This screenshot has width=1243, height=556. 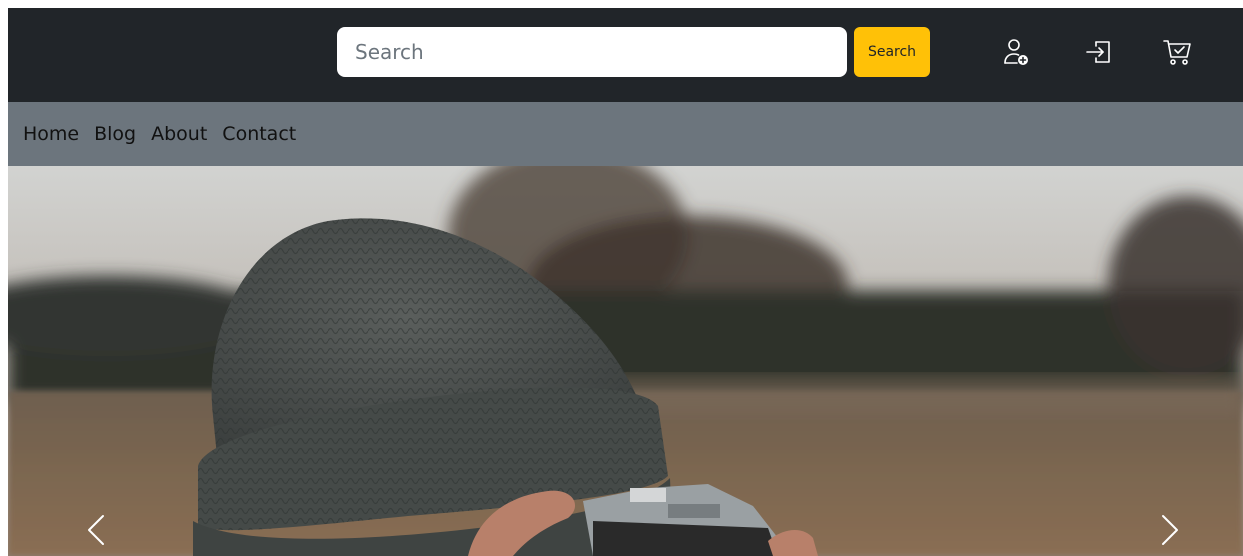 I want to click on add-user-icon, so click(x=1017, y=52).